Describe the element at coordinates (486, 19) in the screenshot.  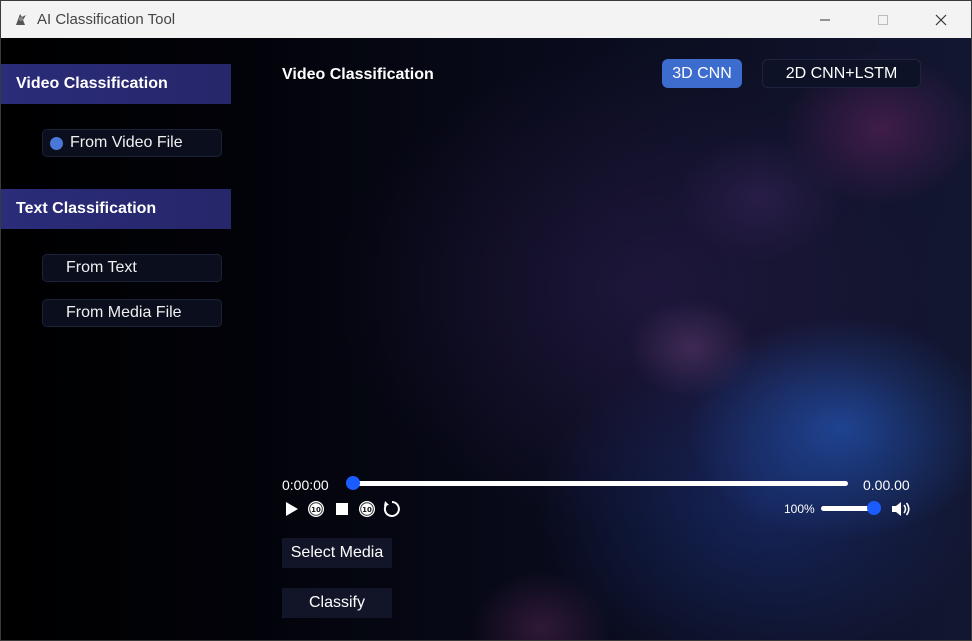
I see `title-bar: AI Classification Tool` at that location.